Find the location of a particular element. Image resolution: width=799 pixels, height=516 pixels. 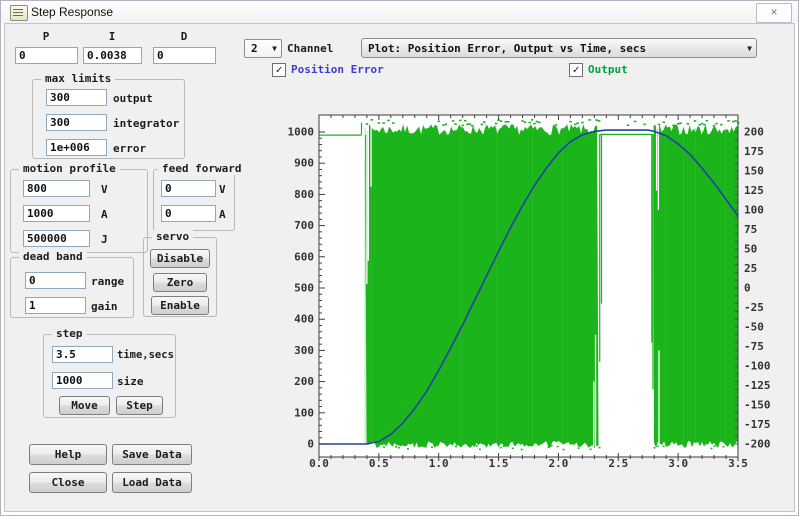

svg-text: 600 is located at coordinates (304, 256).